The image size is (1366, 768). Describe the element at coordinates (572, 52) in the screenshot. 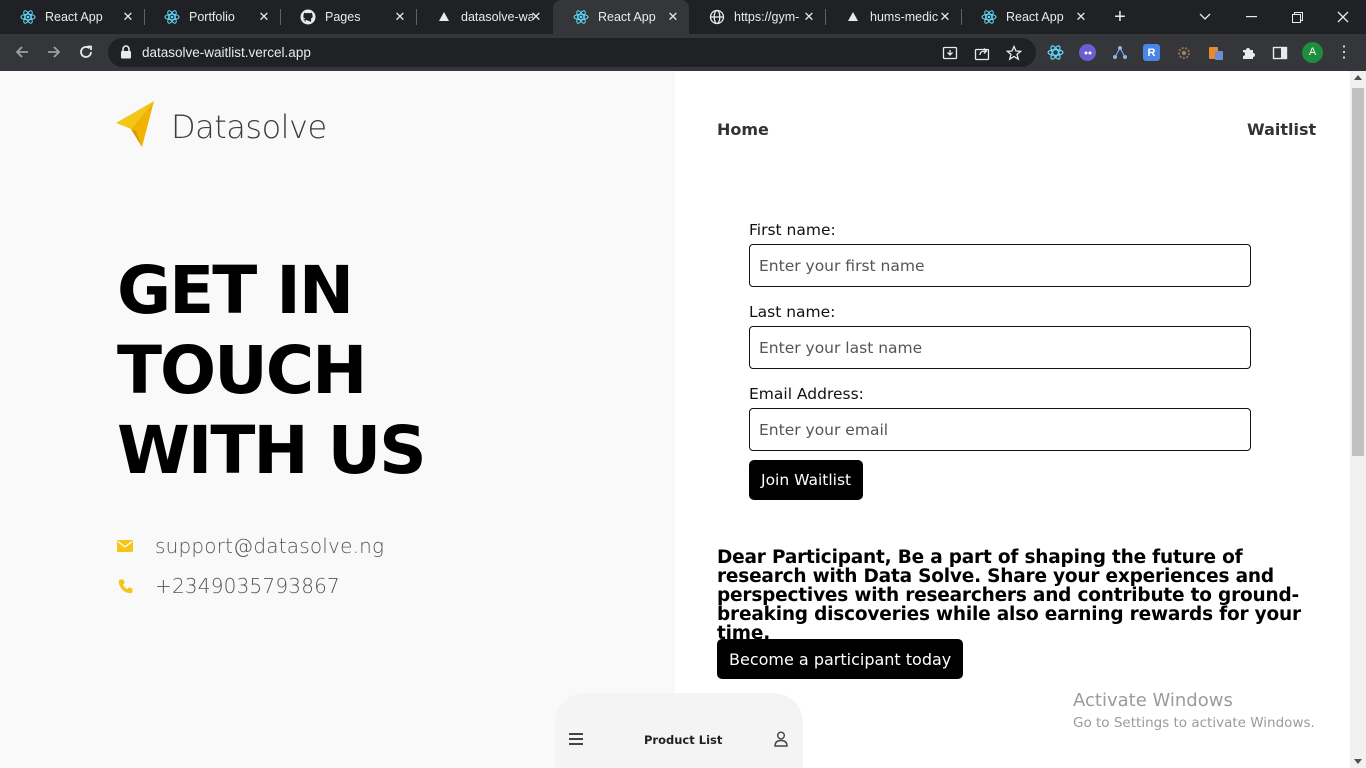

I see `address-bar: datasolve-waitlist.vercel.app` at that location.